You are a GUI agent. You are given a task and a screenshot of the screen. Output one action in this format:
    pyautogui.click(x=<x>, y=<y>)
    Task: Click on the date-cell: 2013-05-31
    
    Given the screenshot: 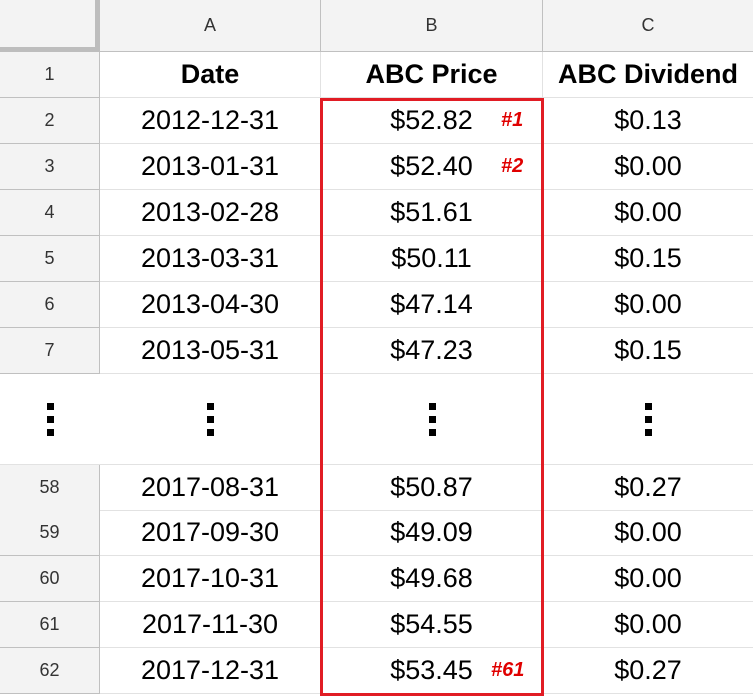 What is the action you would take?
    pyautogui.click(x=210, y=351)
    